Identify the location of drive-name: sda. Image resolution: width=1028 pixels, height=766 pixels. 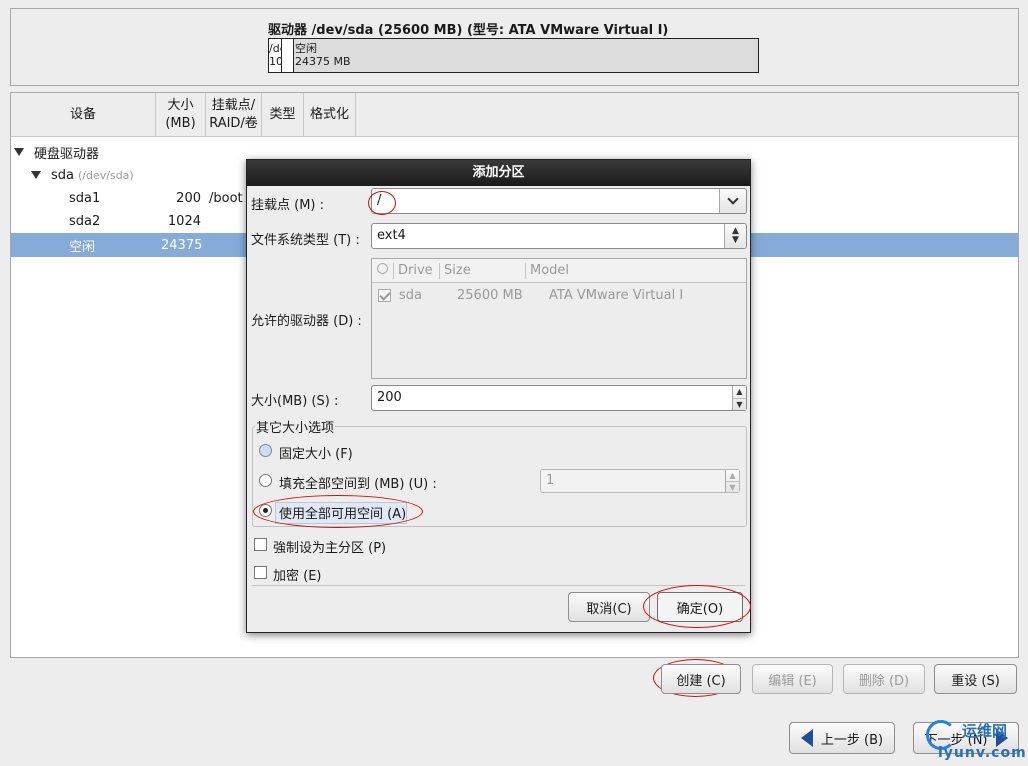
(410, 295).